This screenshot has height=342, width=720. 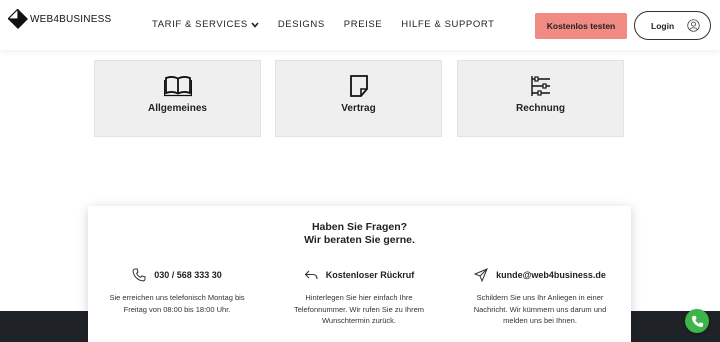 I want to click on category-label: Allgemeines, so click(x=177, y=108).